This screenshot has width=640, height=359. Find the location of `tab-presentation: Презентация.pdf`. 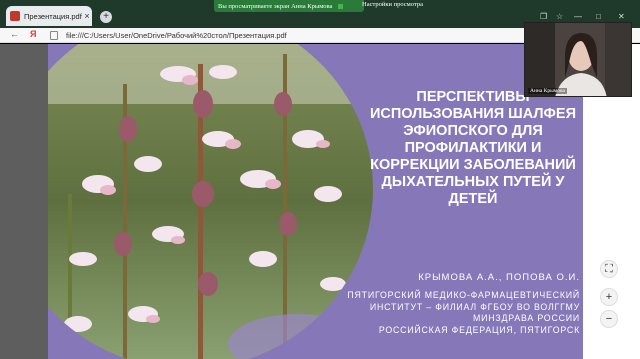

tab-presentation: Презентация.pdf is located at coordinates (49, 16).